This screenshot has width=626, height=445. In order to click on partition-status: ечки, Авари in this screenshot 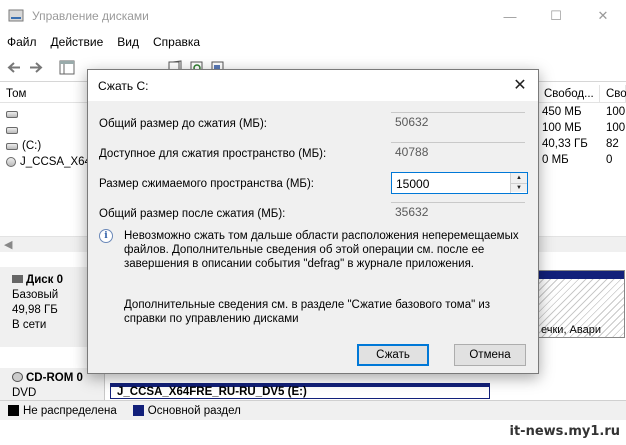, I will do `click(571, 330)`.